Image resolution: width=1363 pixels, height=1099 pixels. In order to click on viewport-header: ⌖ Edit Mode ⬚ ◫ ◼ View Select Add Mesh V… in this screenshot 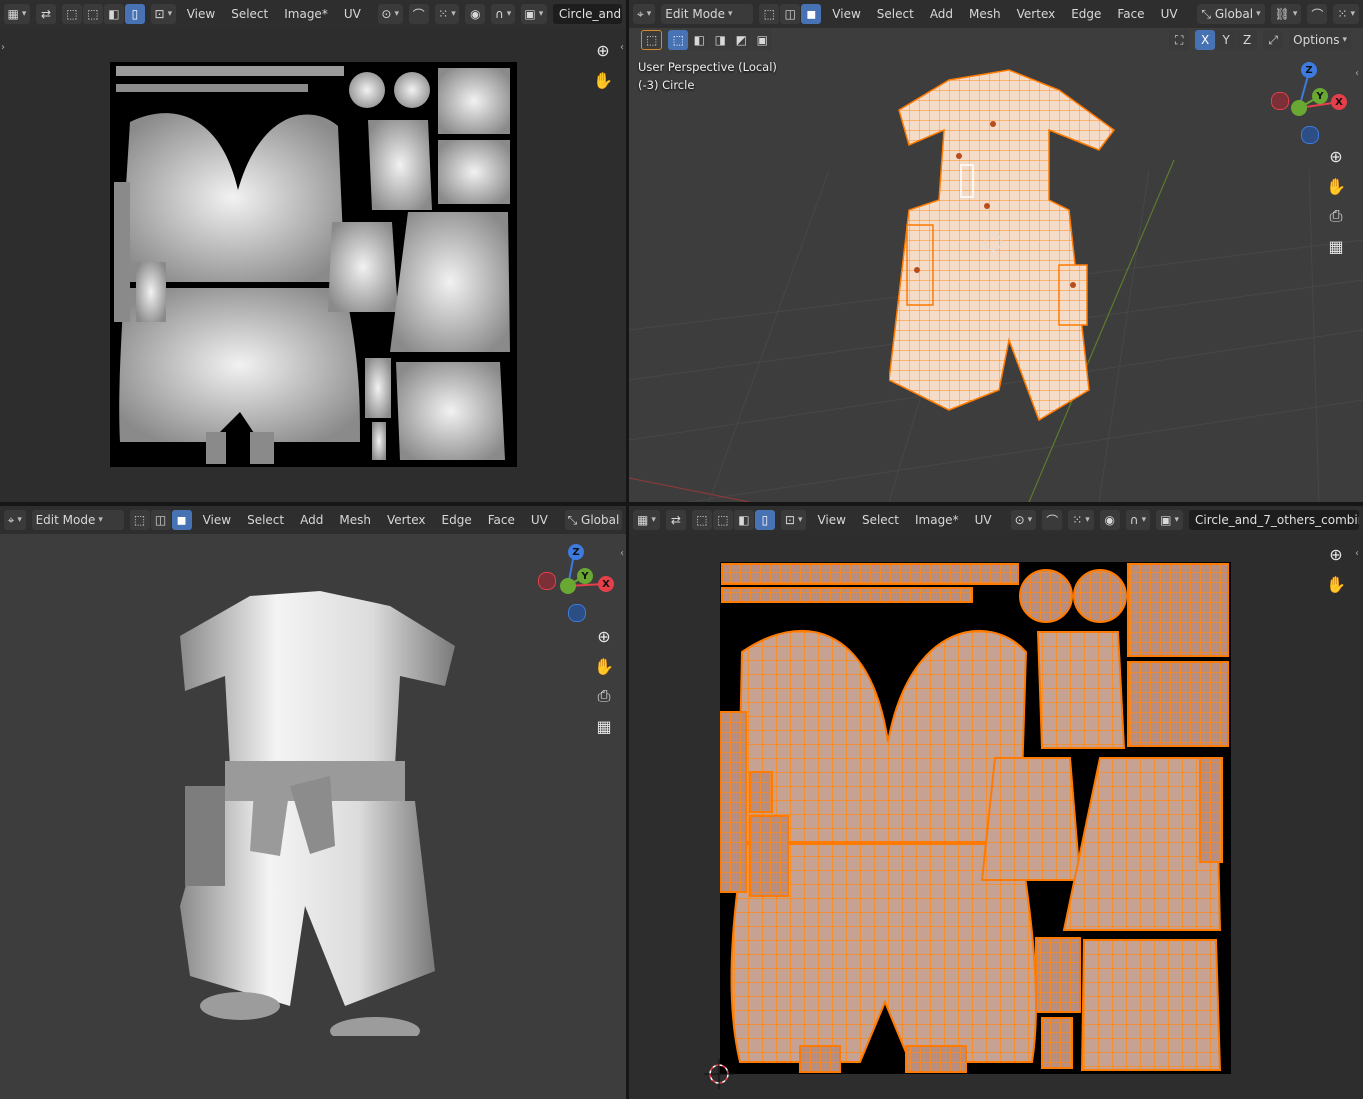, I will do `click(313, 520)`.